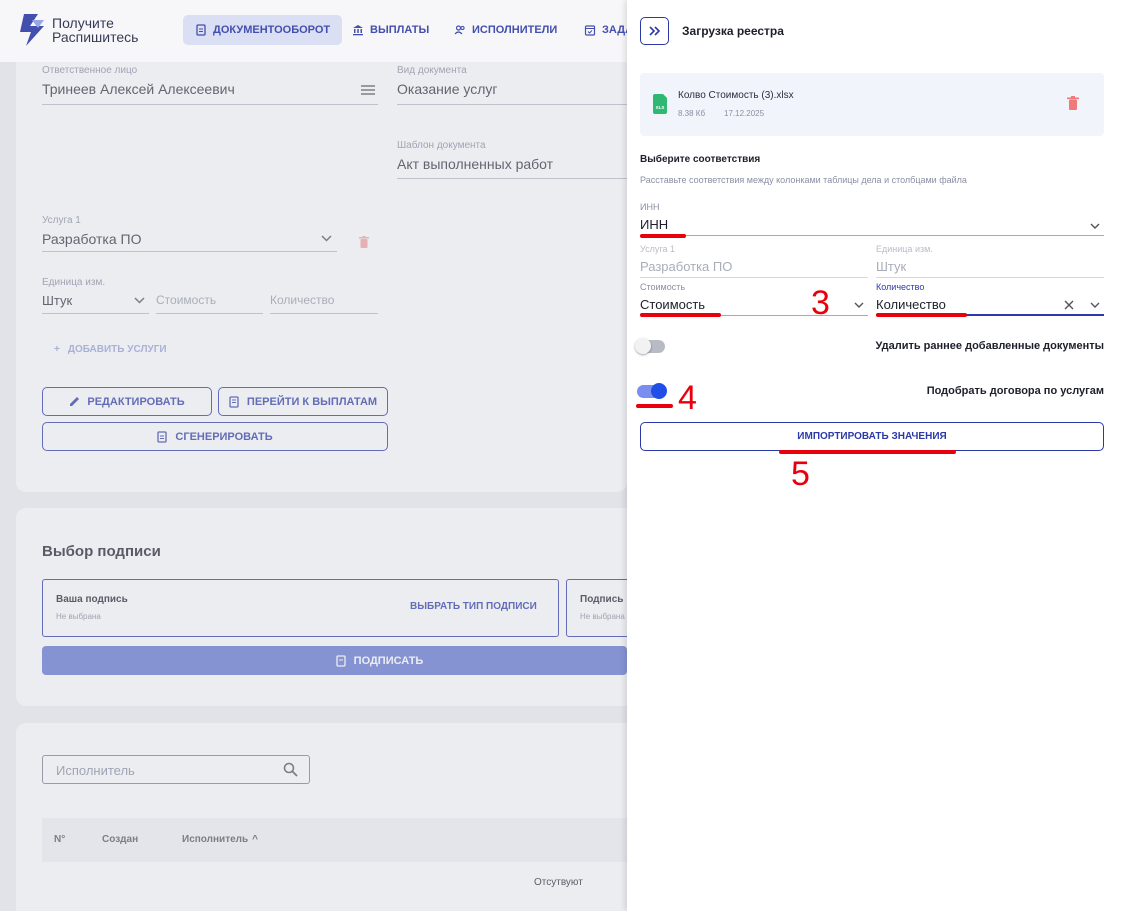 Image resolution: width=1127 pixels, height=911 pixels. Describe the element at coordinates (473, 606) in the screenshot. I see `choose-signature-type-button: ВЫБРАТЬ ТИП ПОДПИСИ` at that location.